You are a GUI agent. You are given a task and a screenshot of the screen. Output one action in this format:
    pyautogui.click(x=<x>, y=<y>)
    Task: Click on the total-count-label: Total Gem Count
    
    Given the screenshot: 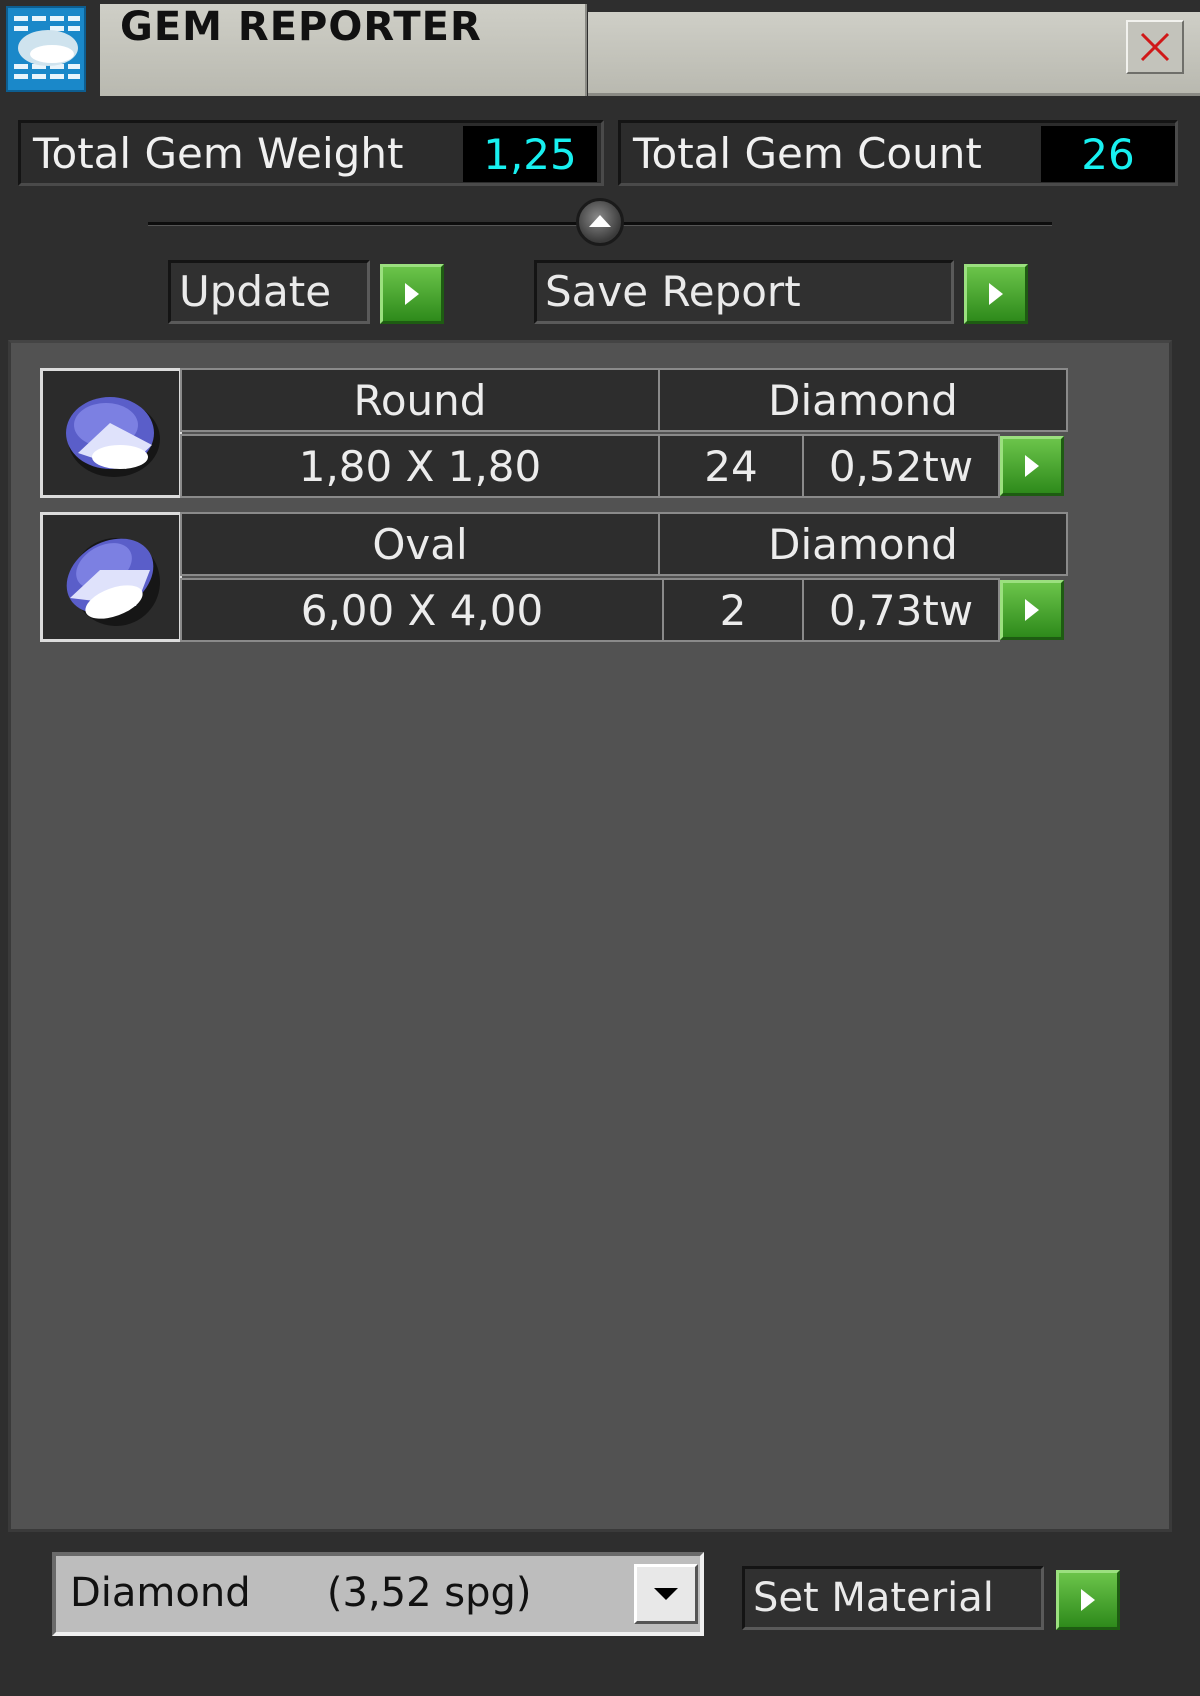 What is the action you would take?
    pyautogui.click(x=807, y=153)
    